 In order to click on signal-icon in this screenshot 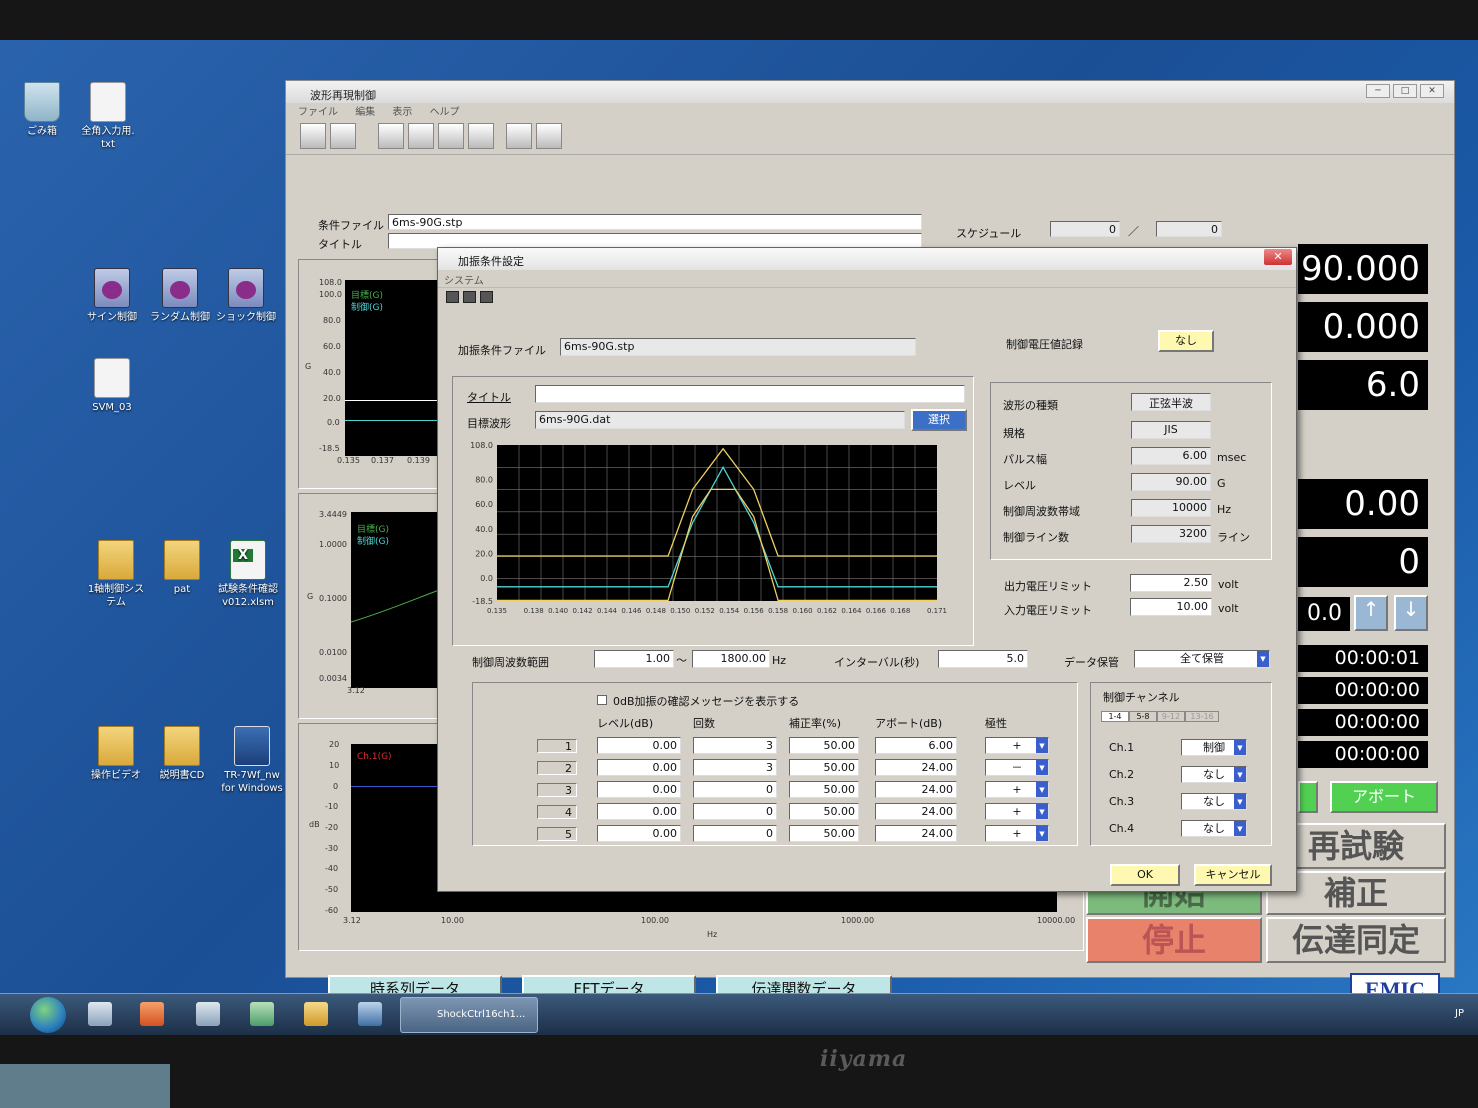, I will do `click(450, 136)`.